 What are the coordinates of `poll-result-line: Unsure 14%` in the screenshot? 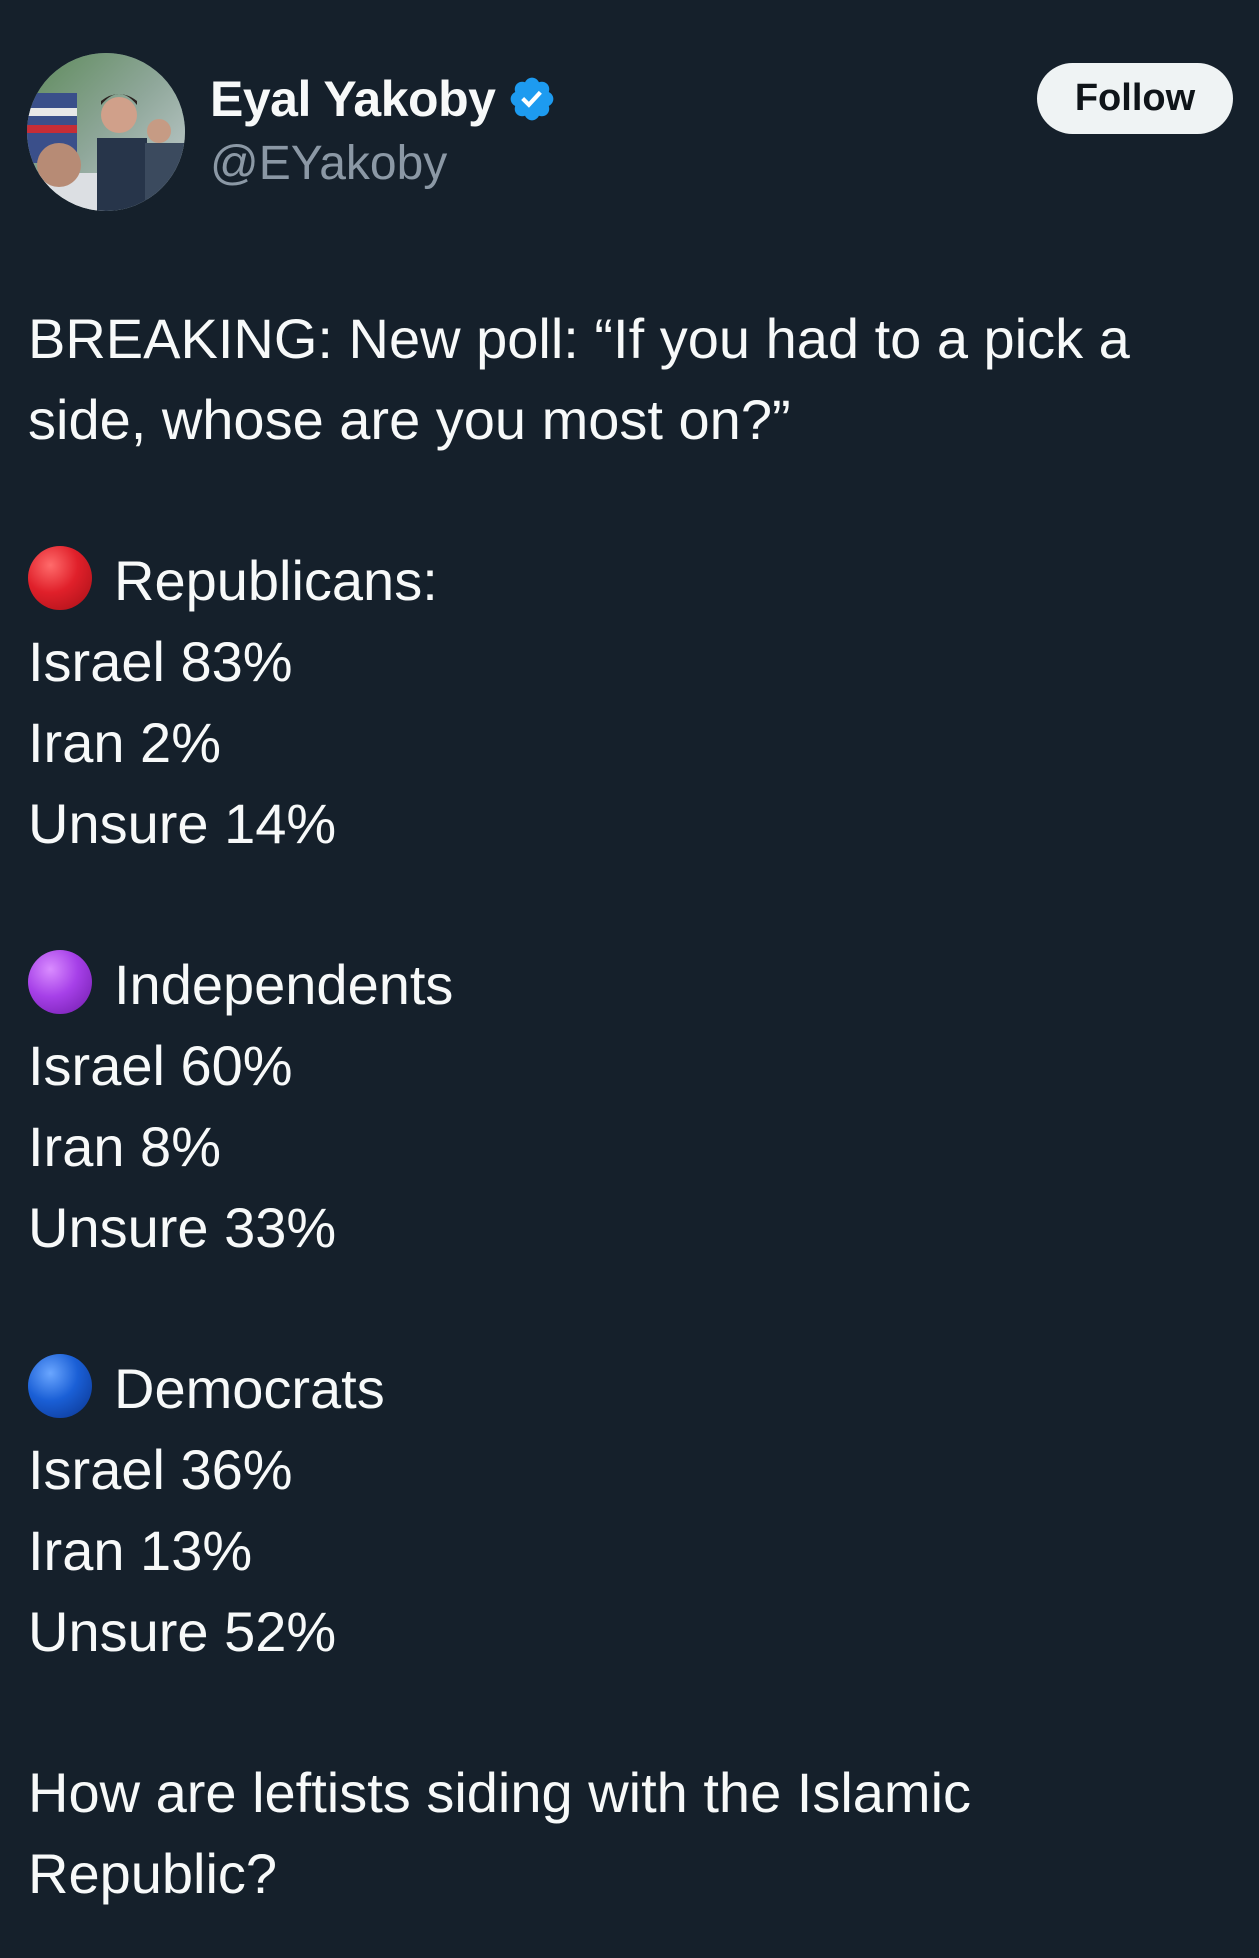 It's located at (182, 823).